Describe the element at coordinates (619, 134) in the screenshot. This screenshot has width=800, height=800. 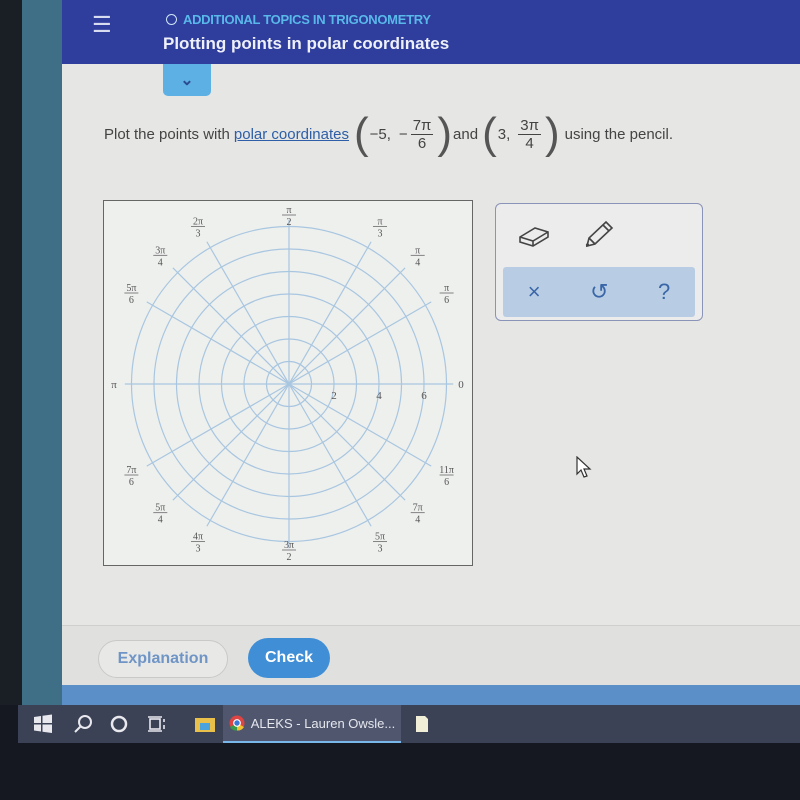
I see `question-suffix: using the pencil.` at that location.